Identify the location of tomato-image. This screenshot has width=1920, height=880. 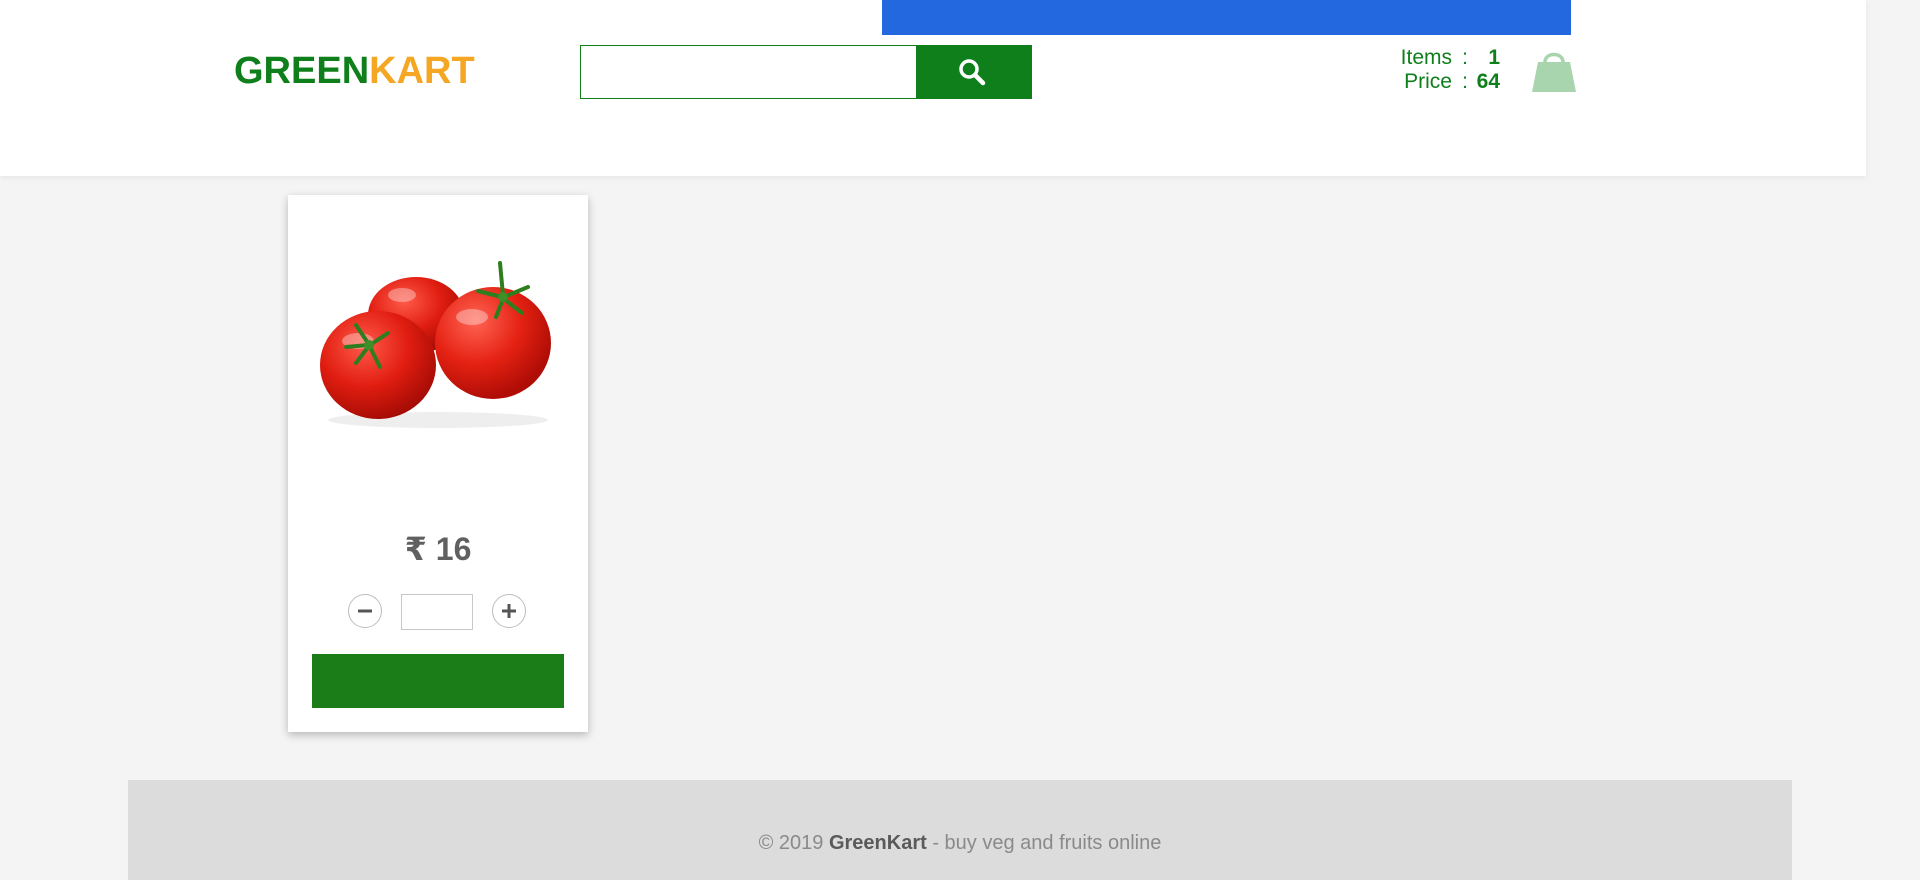
(438, 345).